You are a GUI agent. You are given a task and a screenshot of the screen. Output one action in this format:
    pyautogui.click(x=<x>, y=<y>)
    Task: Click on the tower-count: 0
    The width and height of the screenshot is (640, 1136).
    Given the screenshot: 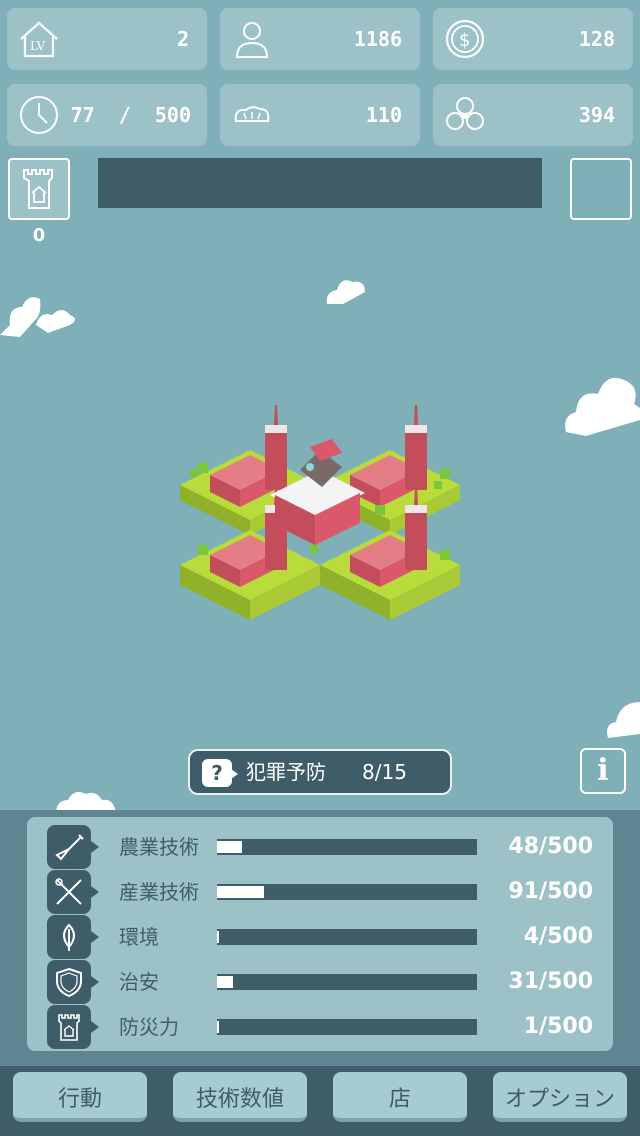 What is the action you would take?
    pyautogui.click(x=39, y=235)
    